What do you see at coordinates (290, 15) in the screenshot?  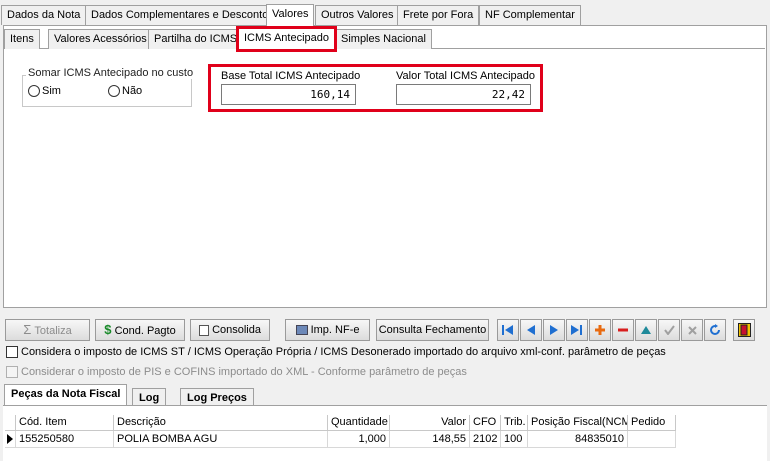 I see `tab-valores: Valores` at bounding box center [290, 15].